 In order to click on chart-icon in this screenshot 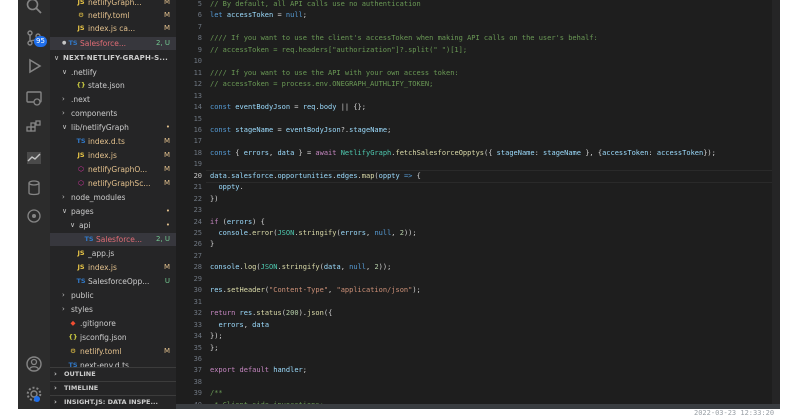, I will do `click(34, 158)`.